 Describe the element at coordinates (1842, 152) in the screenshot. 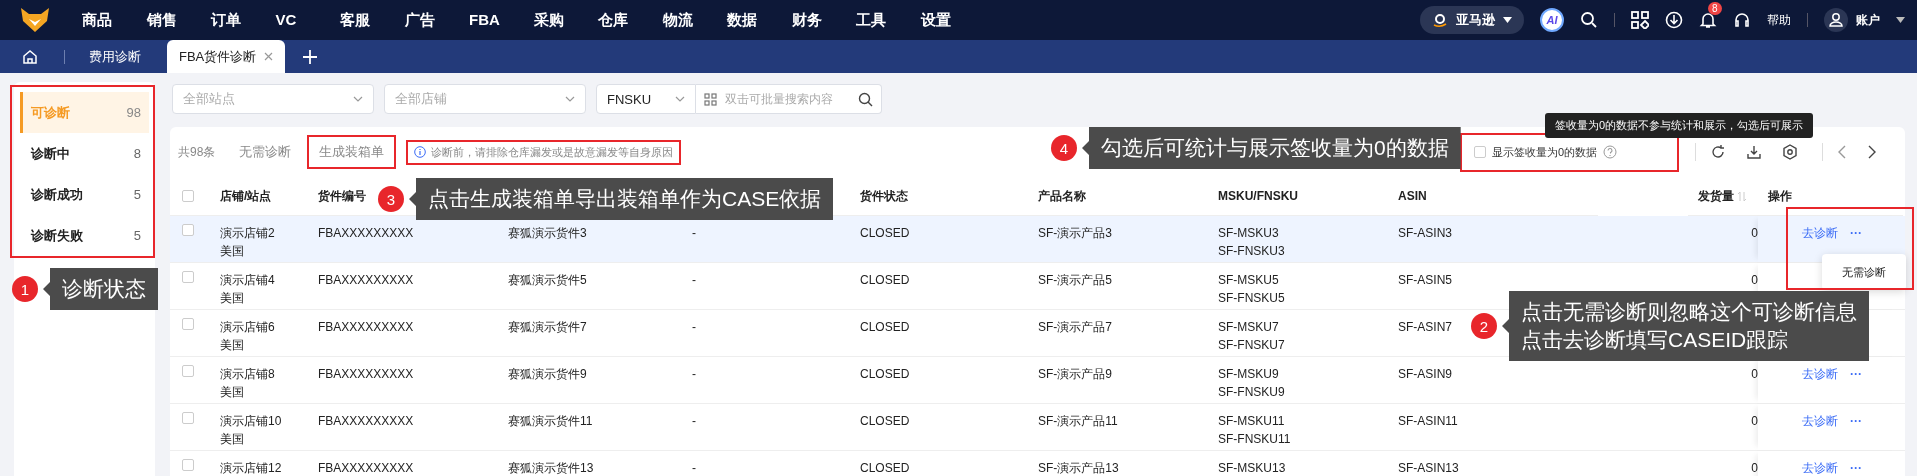

I see `chevron-left-icon` at that location.